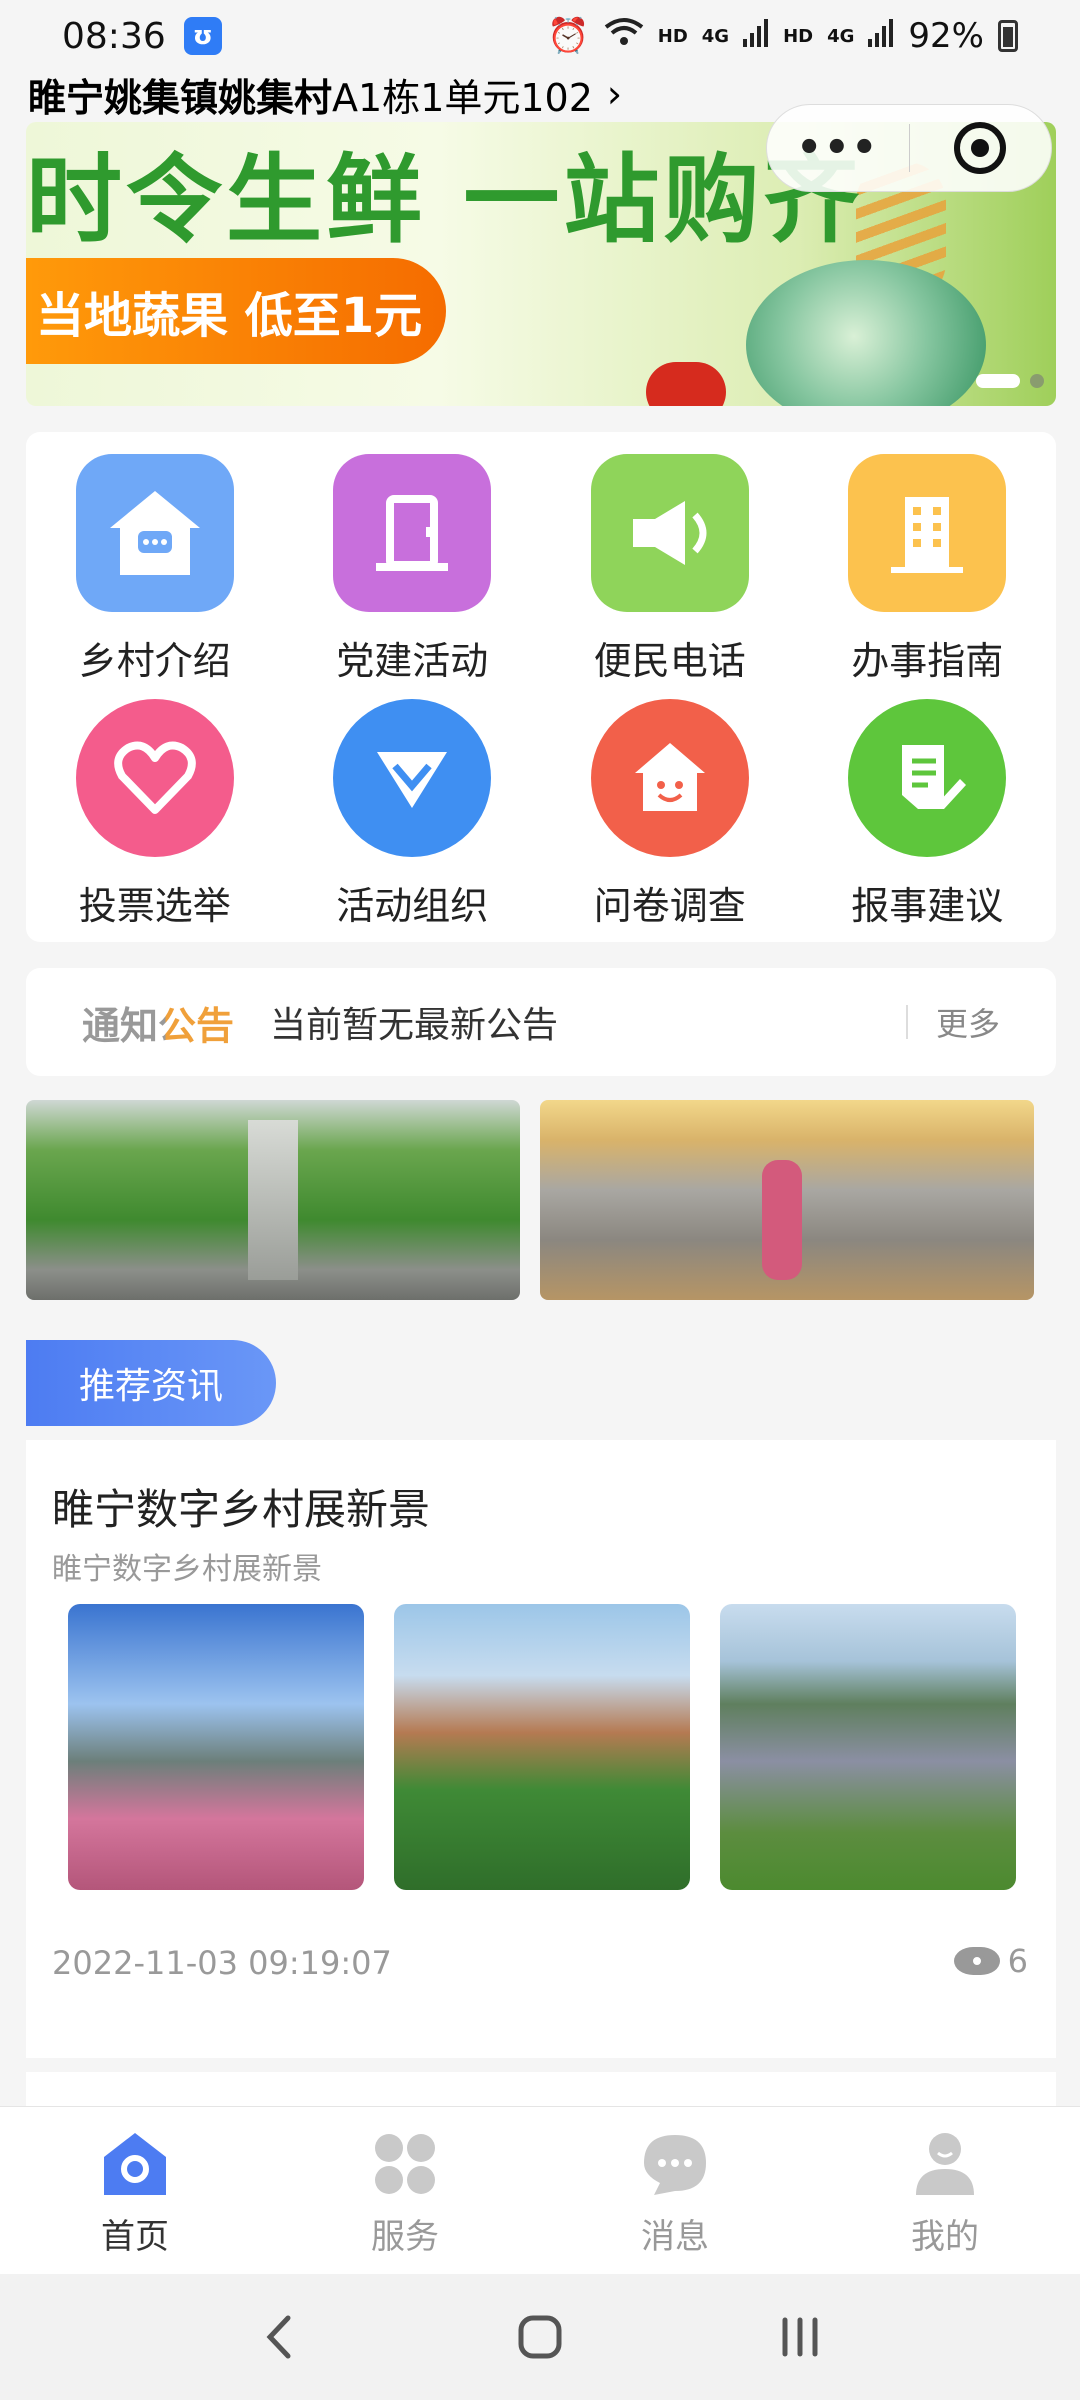 The image size is (1080, 2400). What do you see at coordinates (216, 1747) in the screenshot?
I see `news-image-pagoda` at bounding box center [216, 1747].